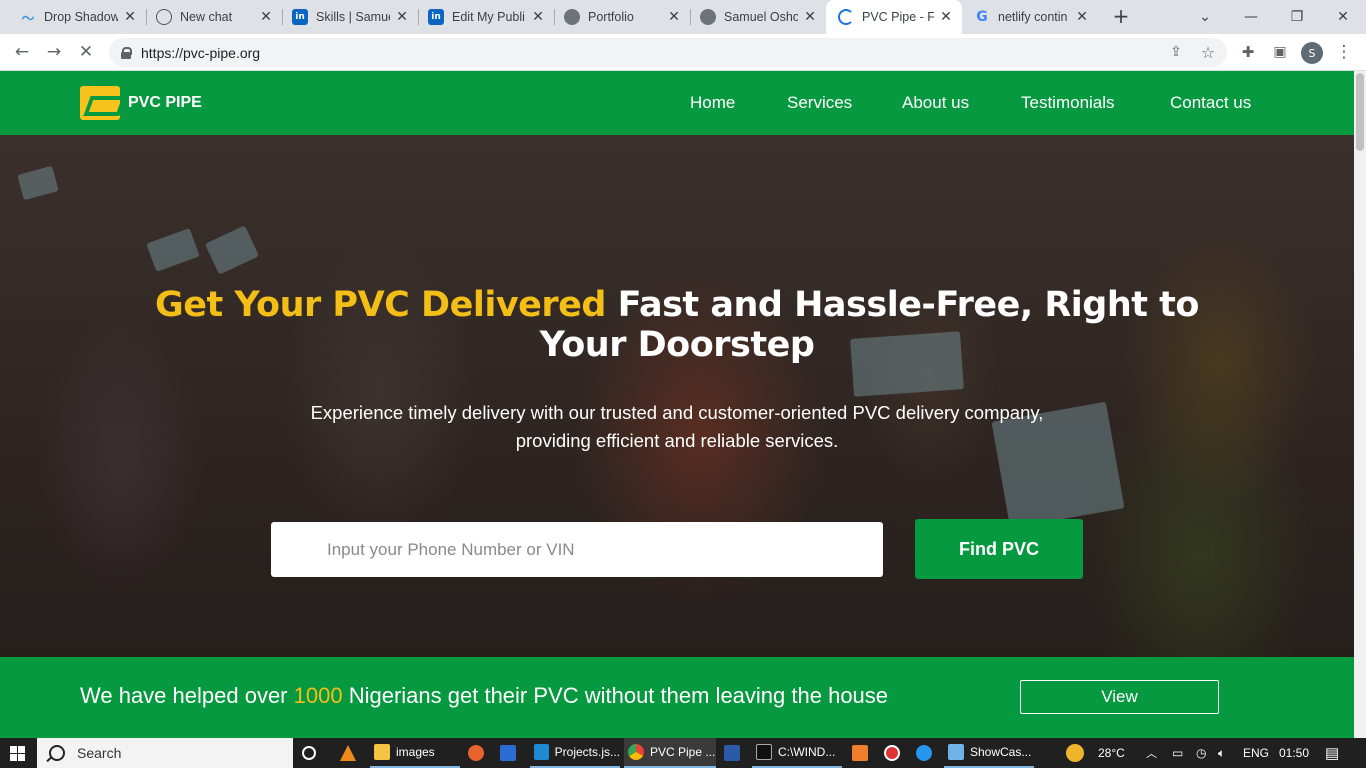  Describe the element at coordinates (982, 17) in the screenshot. I see `google-icon: G` at that location.